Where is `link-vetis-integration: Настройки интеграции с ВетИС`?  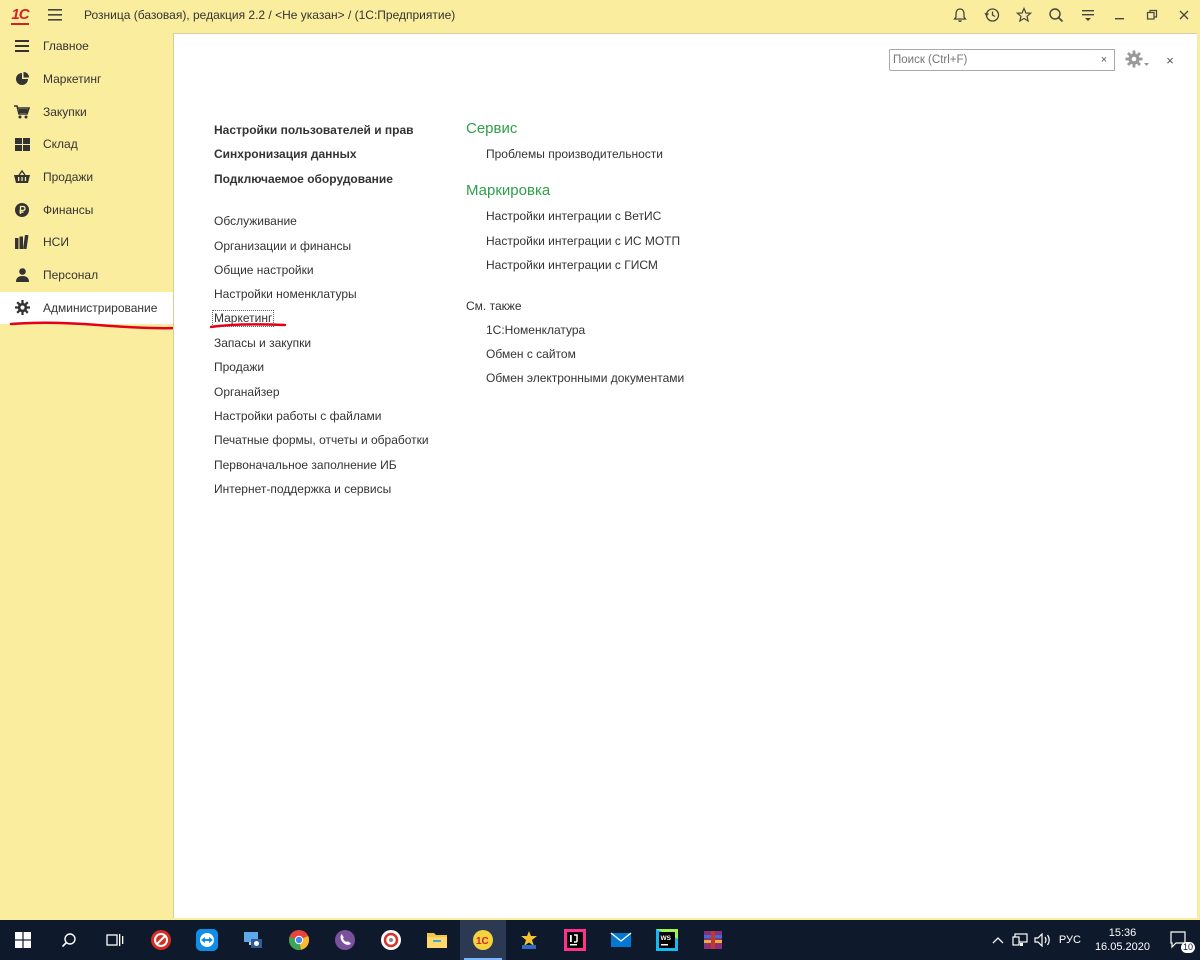 link-vetis-integration: Настройки интеграции с ВетИС is located at coordinates (575, 216).